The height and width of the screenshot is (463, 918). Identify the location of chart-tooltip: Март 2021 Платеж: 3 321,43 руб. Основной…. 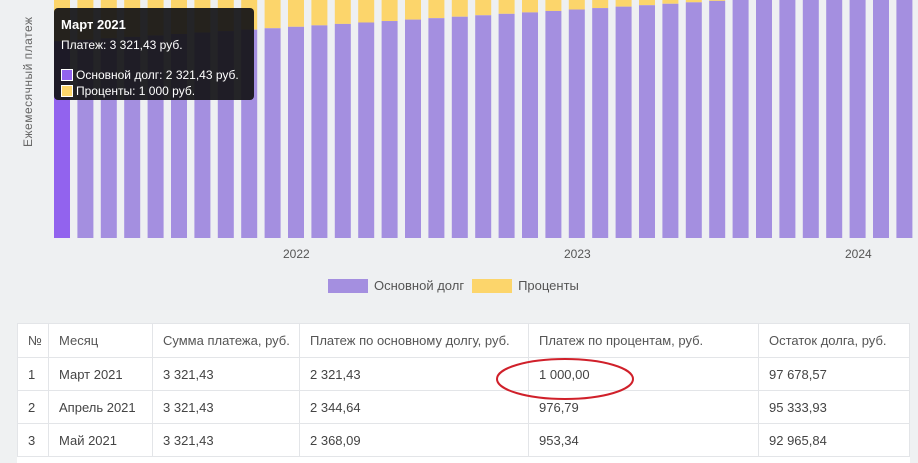
(154, 54).